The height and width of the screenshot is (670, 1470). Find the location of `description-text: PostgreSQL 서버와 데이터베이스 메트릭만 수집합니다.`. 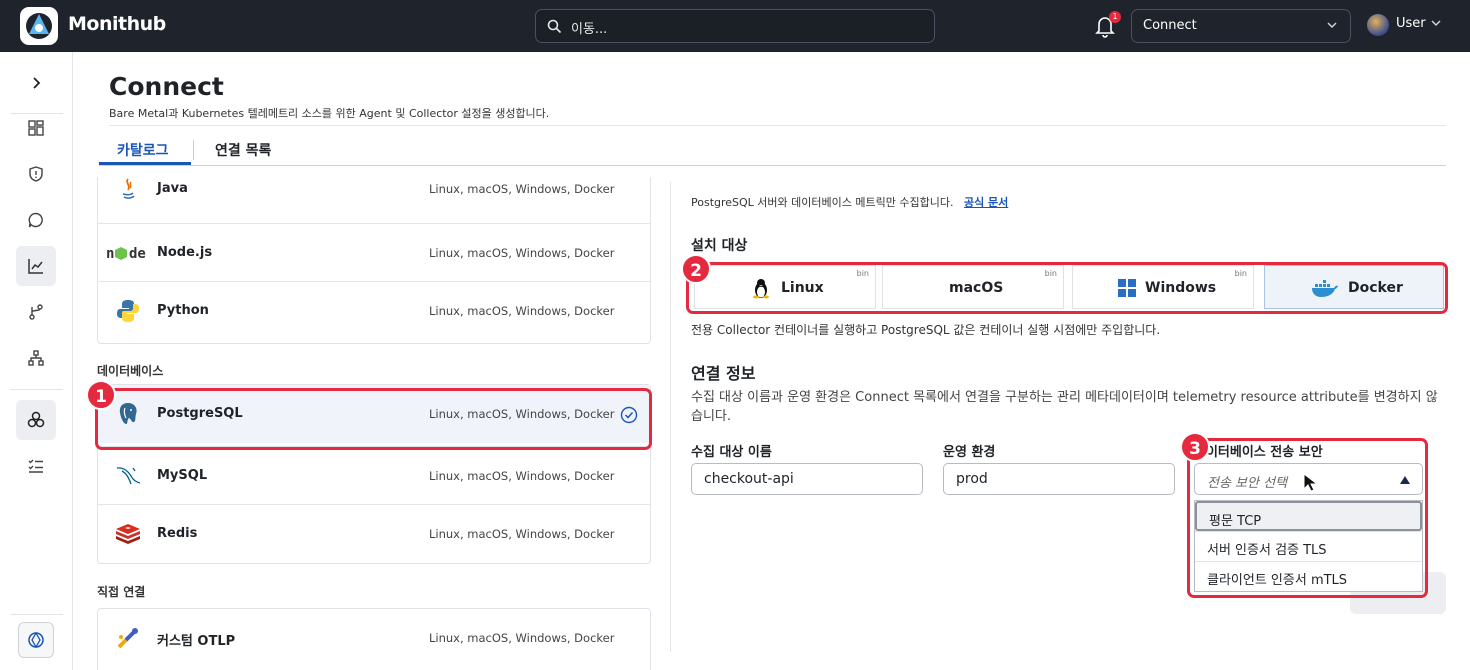

description-text: PostgreSQL 서버와 데이터베이스 메트릭만 수집합니다. is located at coordinates (822, 202).